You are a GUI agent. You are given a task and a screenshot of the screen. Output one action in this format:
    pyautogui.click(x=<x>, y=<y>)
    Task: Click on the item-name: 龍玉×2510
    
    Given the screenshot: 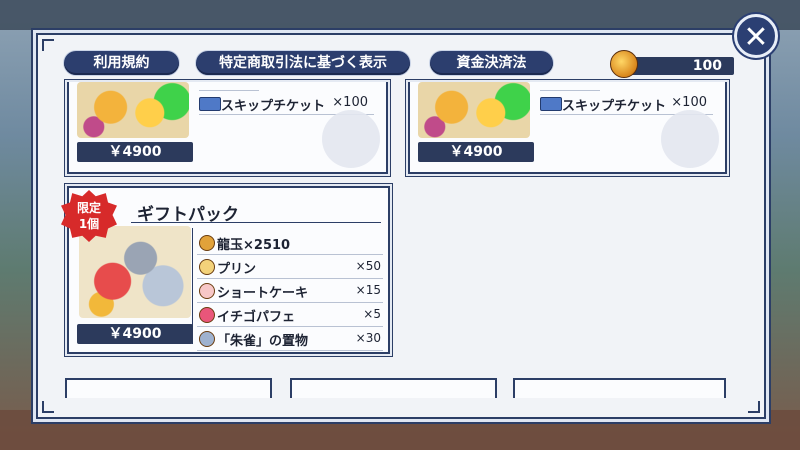 What is the action you would take?
    pyautogui.click(x=254, y=245)
    